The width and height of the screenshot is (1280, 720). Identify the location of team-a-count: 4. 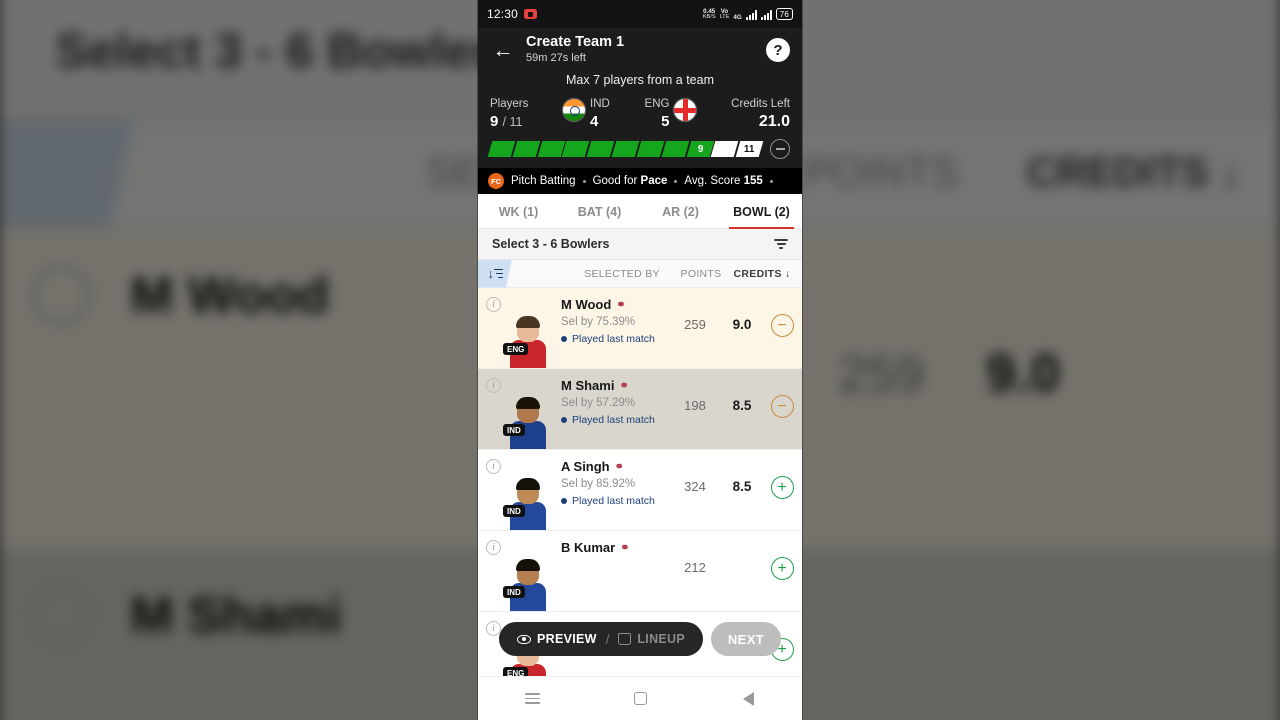
(594, 121).